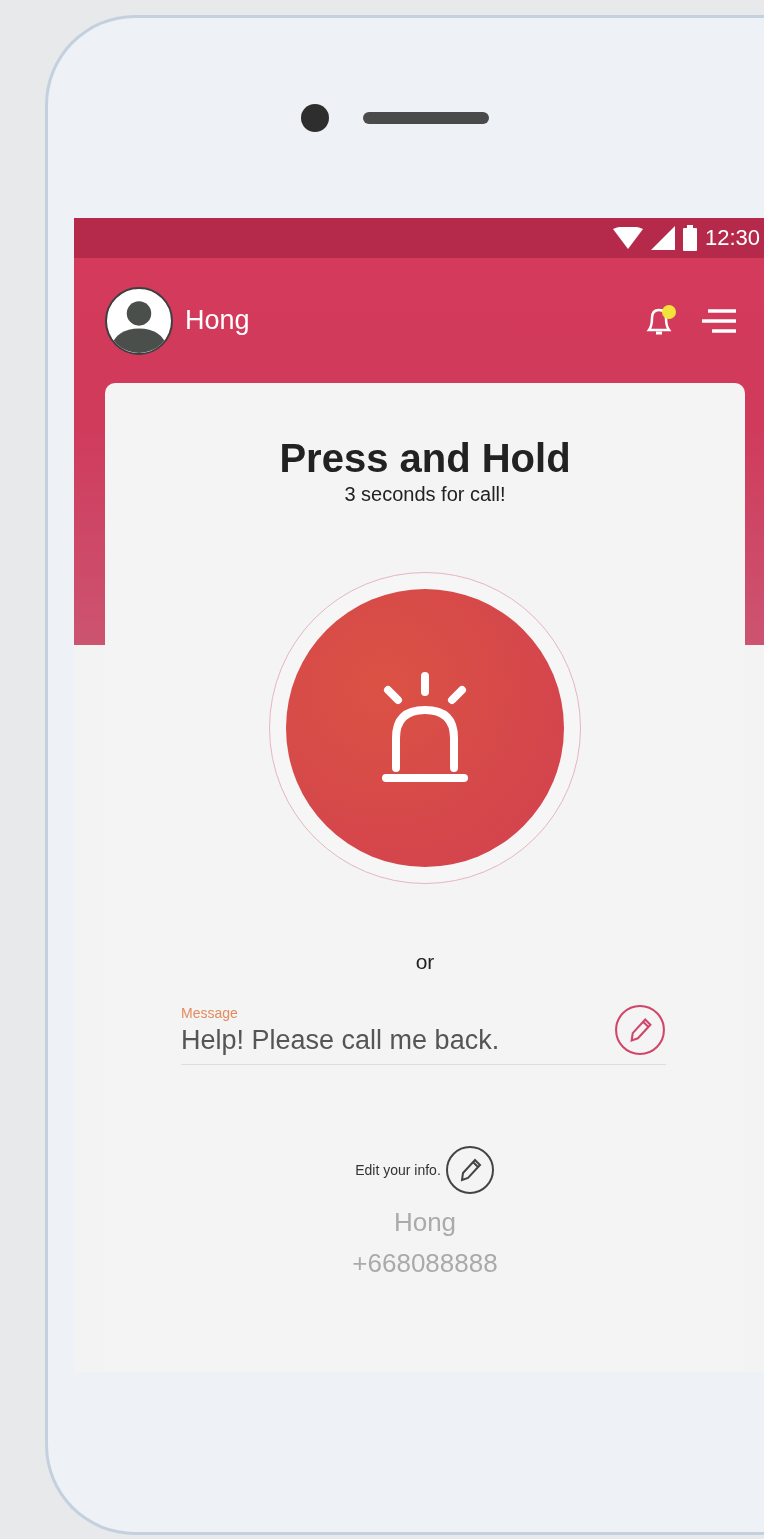 Image resolution: width=764 pixels, height=1539 pixels. Describe the element at coordinates (732, 238) in the screenshot. I see `status-time: 12:30` at that location.